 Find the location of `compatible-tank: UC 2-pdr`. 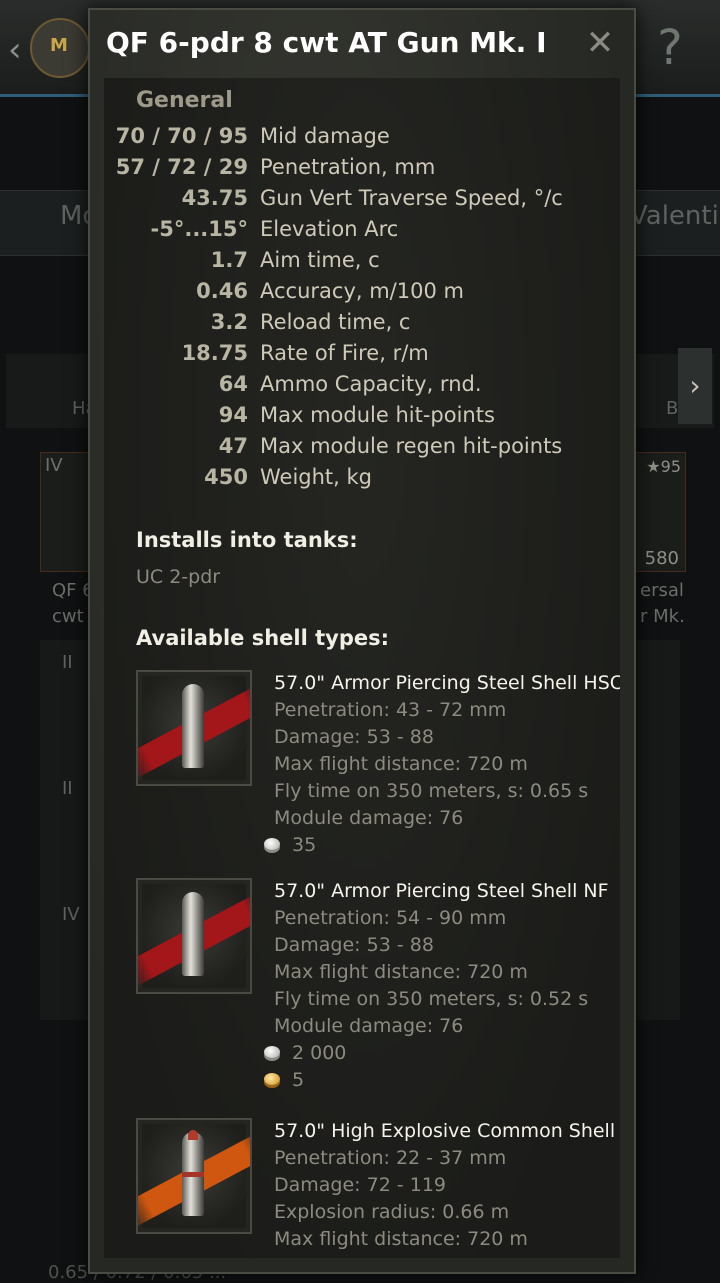

compatible-tank: UC 2-pdr is located at coordinates (178, 577).